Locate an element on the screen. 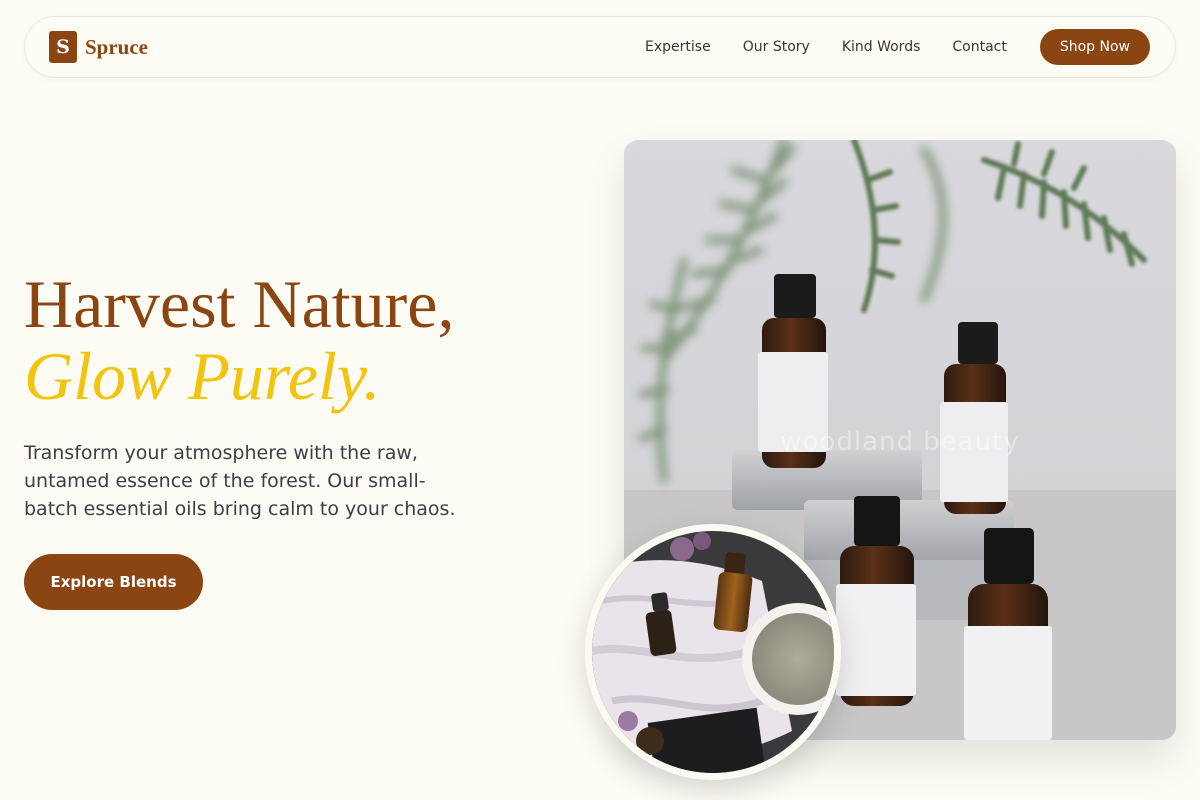 Image resolution: width=1200 pixels, height=800 pixels. hero-title: Harvest Nature, Glow Purely. is located at coordinates (239, 340).